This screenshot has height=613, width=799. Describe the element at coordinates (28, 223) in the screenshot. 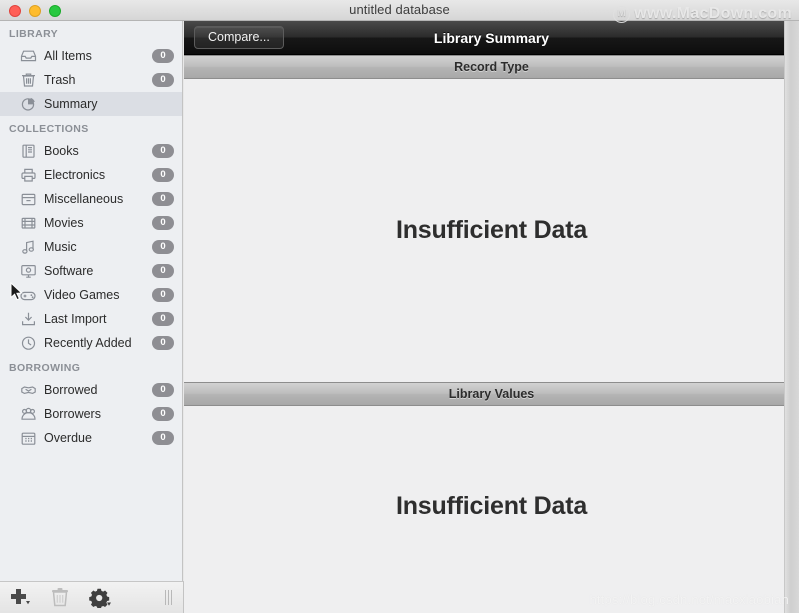

I see `film-icon` at that location.